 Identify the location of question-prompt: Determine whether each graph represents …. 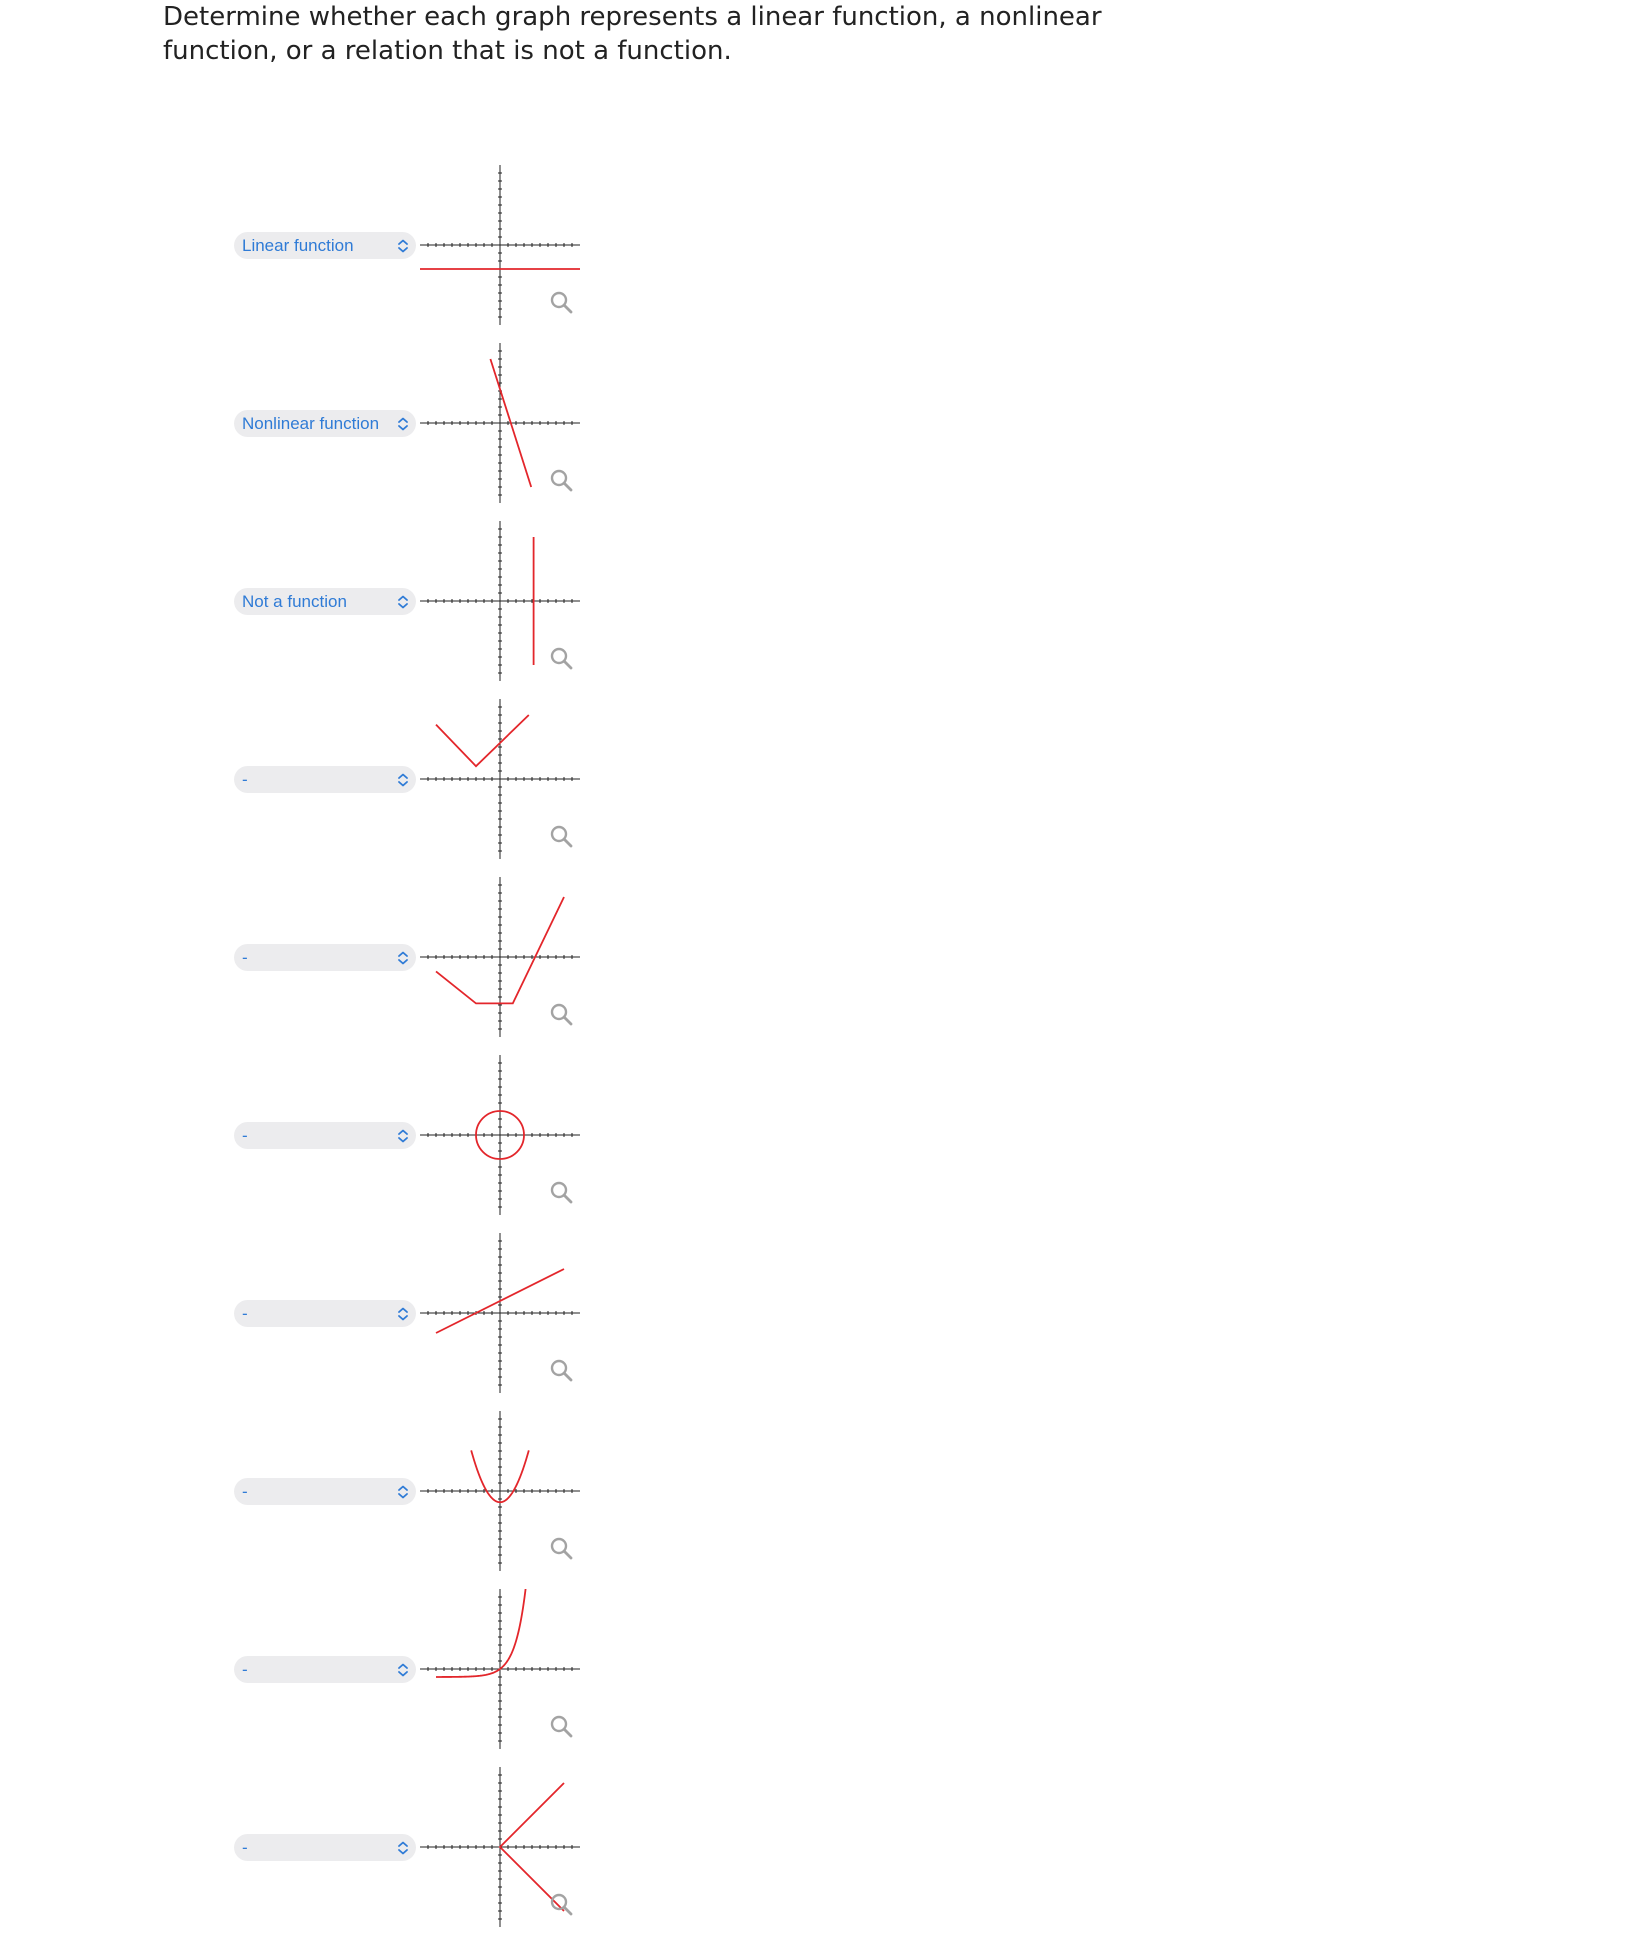
(632, 34).